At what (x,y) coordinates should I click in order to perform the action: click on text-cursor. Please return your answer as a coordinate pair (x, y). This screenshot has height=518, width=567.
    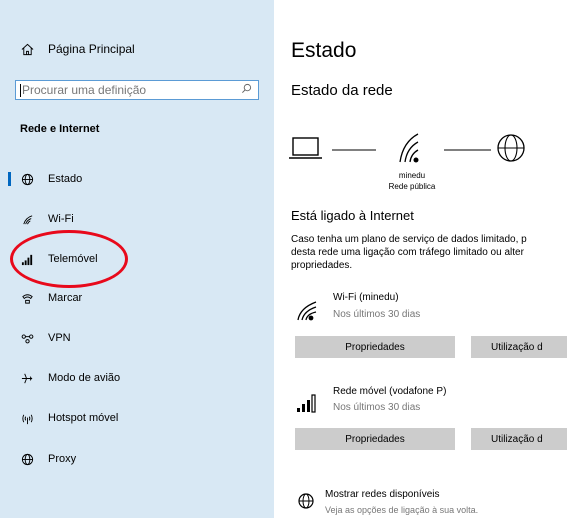
    Looking at the image, I should click on (20, 91).